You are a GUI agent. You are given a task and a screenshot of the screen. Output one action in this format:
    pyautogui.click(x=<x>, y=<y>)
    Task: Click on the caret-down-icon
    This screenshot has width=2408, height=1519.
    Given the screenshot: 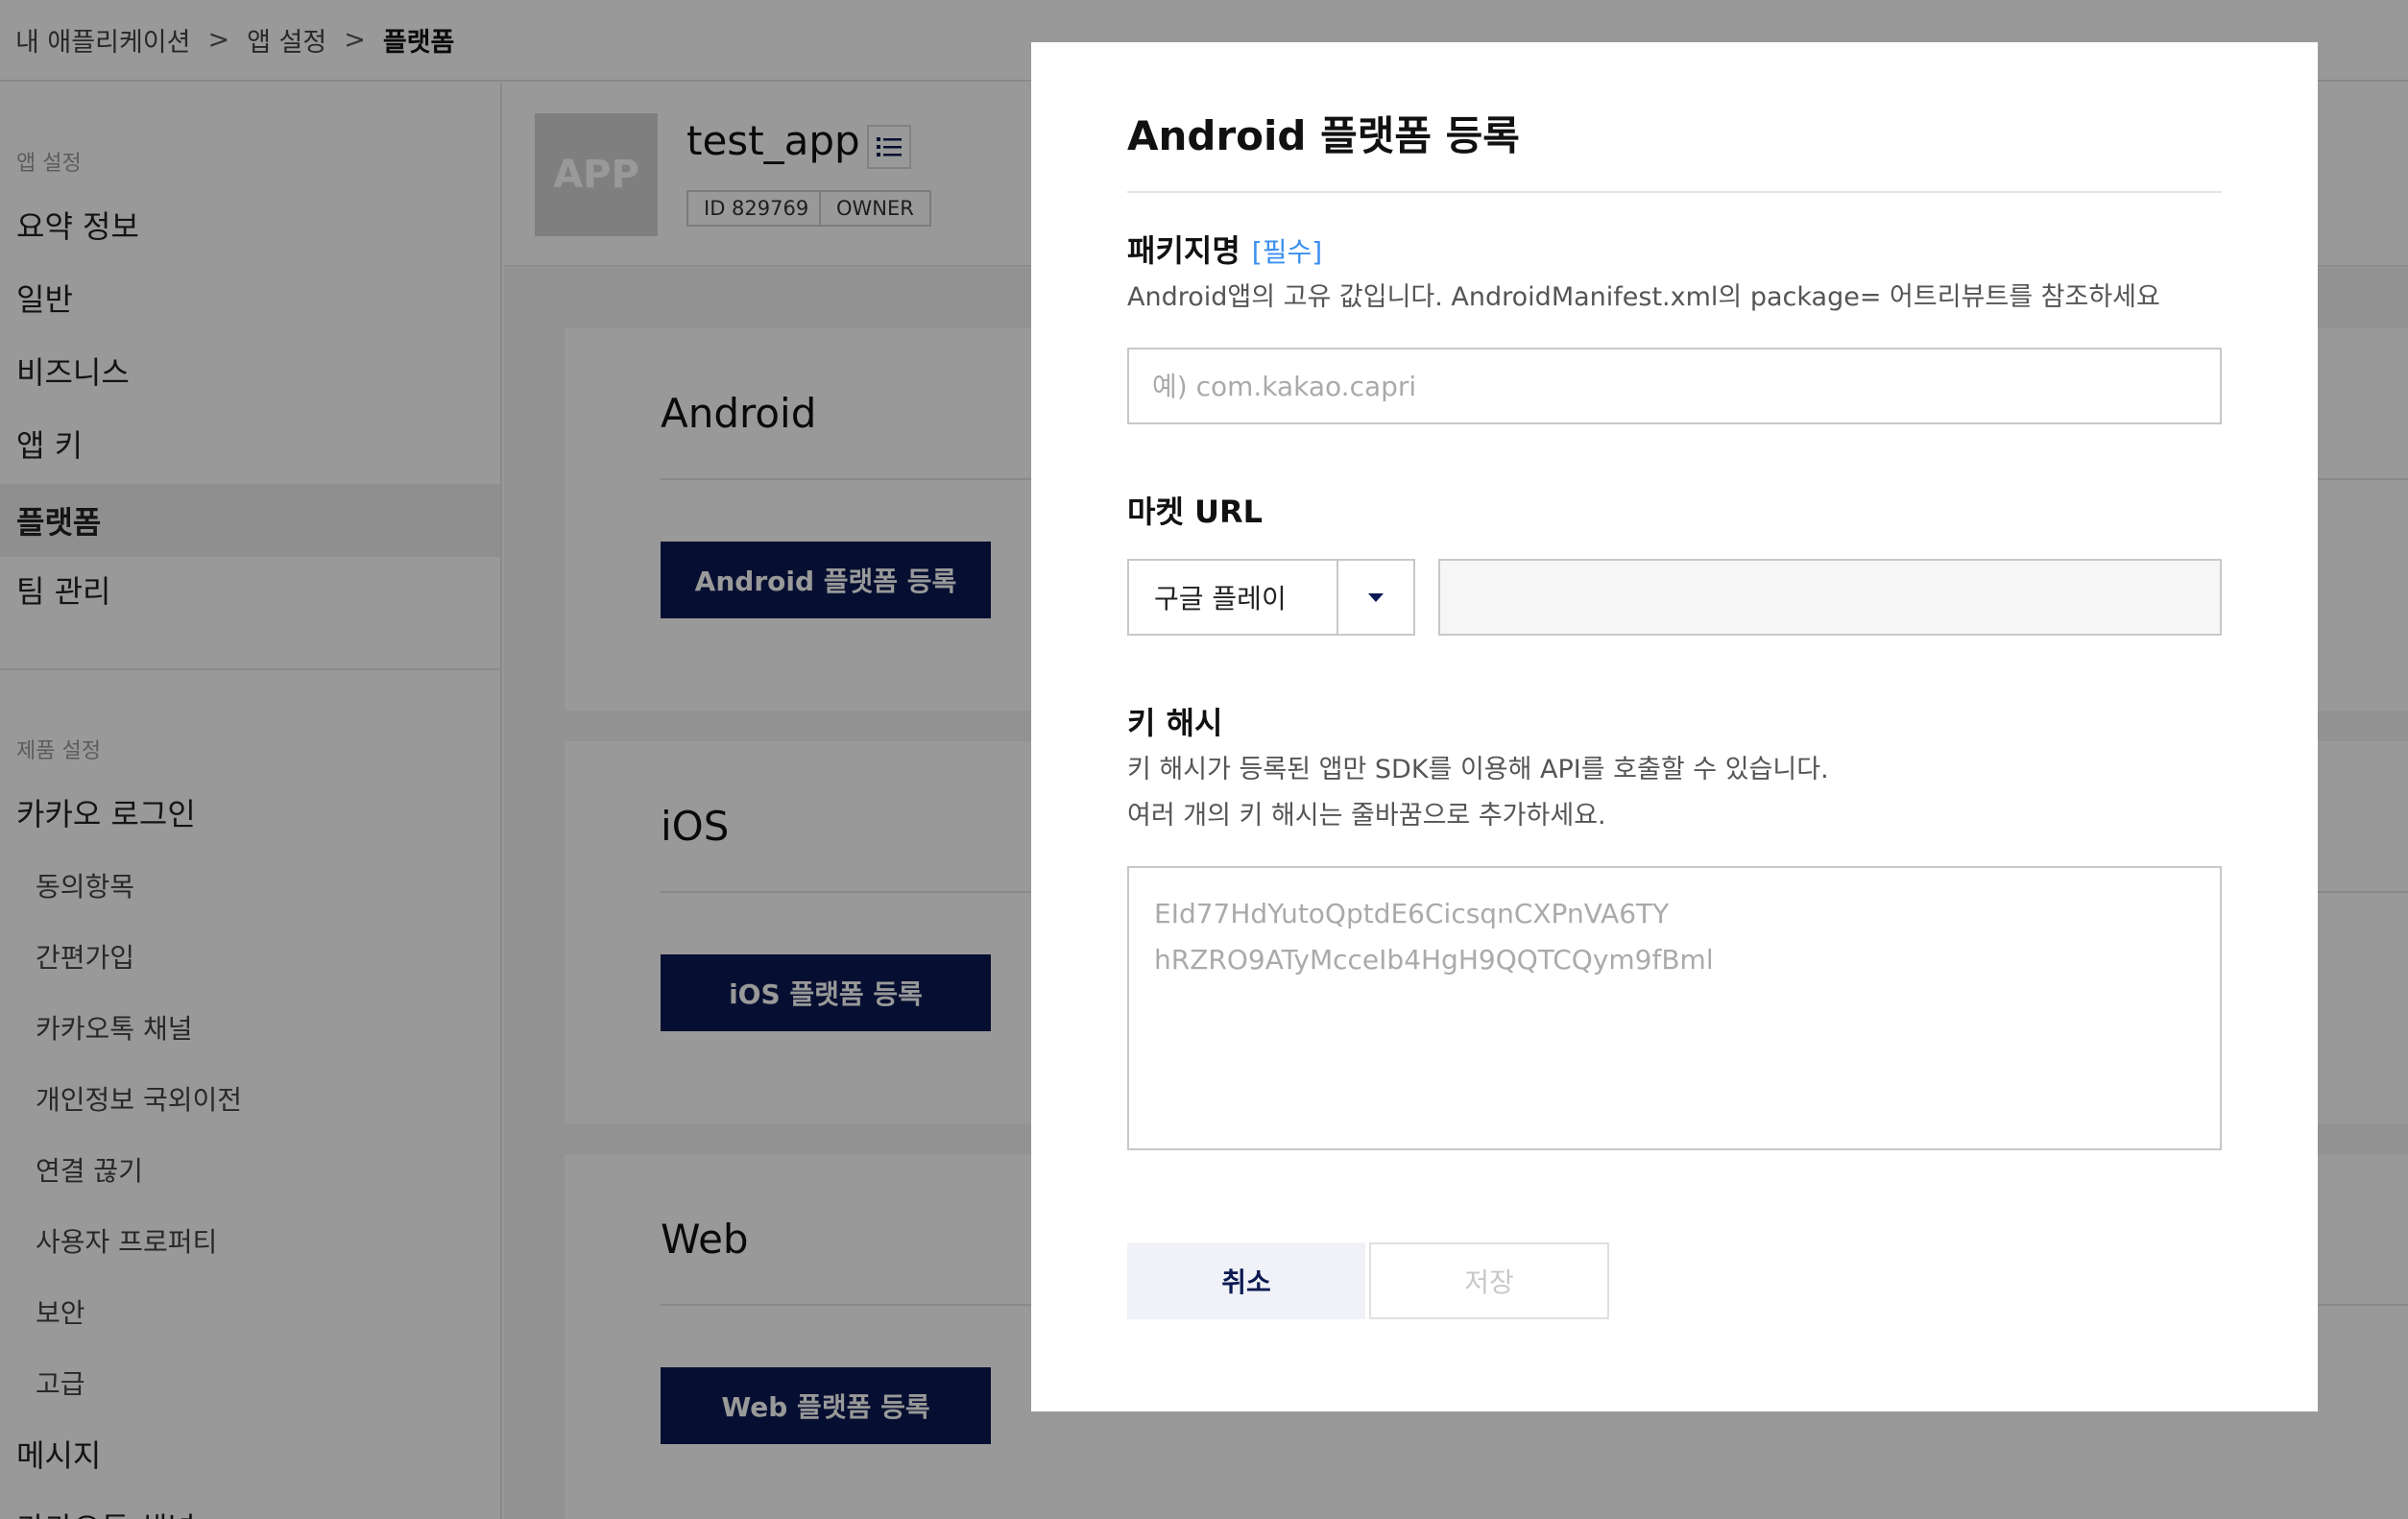 What is the action you would take?
    pyautogui.click(x=1376, y=597)
    